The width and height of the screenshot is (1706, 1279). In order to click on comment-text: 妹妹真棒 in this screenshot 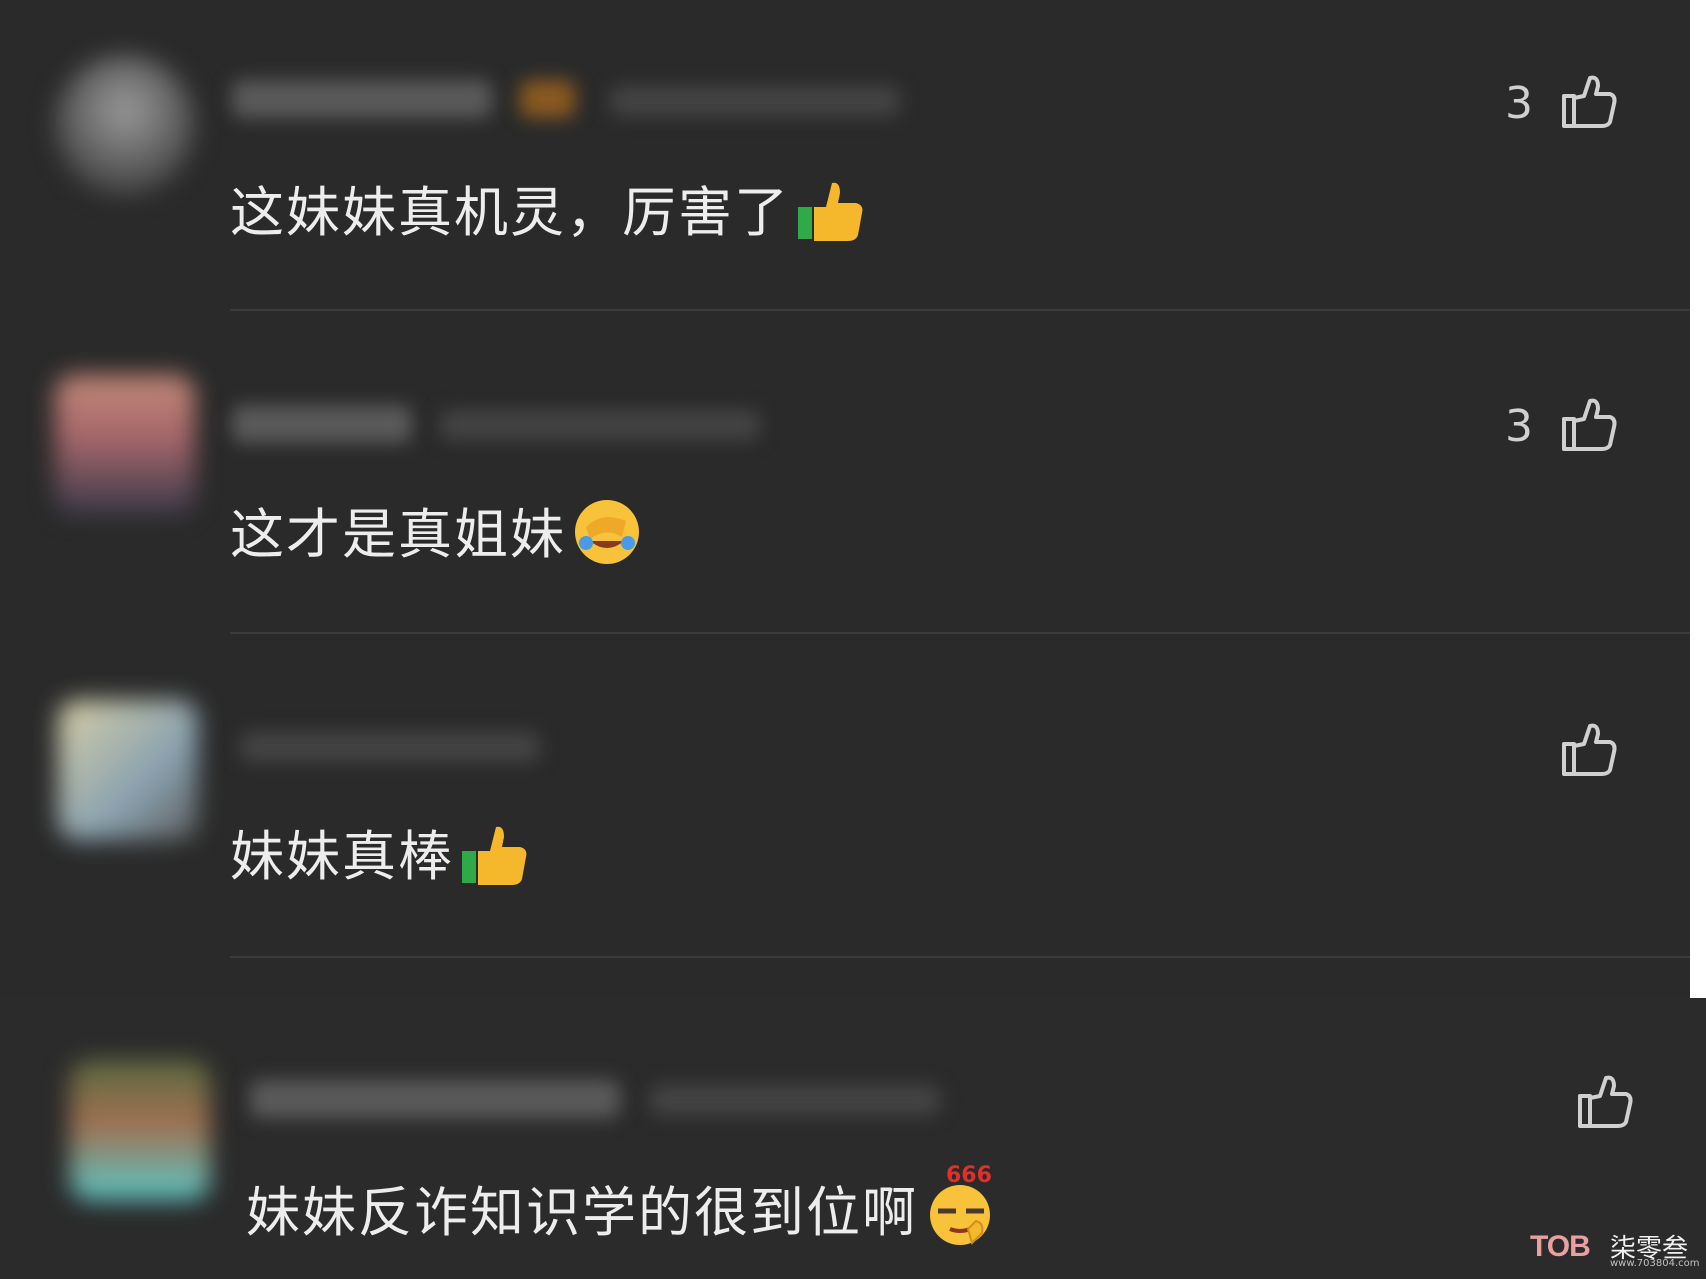, I will do `click(380, 856)`.